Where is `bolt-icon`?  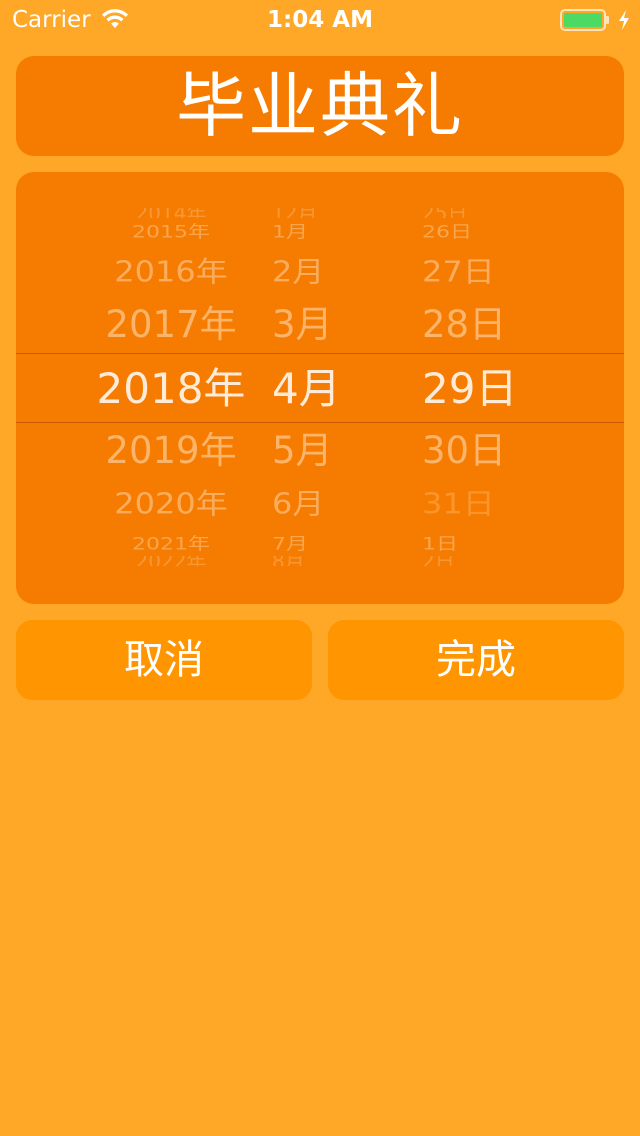
bolt-icon is located at coordinates (624, 20).